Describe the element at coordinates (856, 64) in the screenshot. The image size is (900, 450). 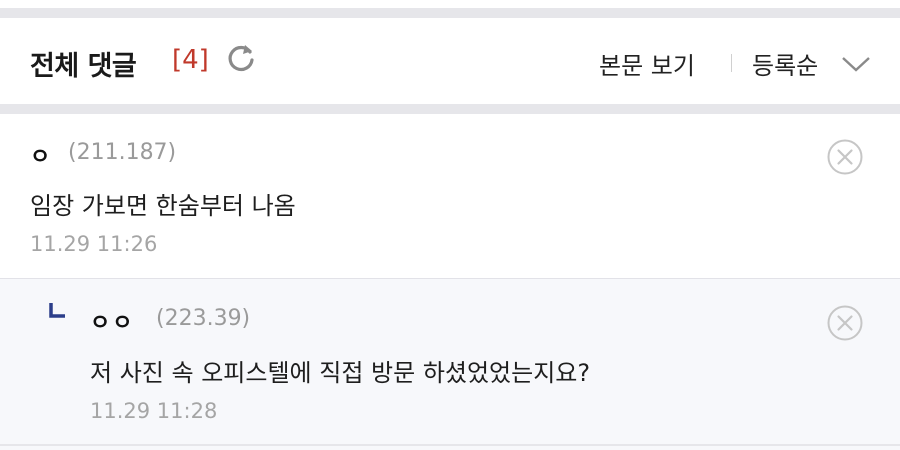
I see `chevron-down-icon` at that location.